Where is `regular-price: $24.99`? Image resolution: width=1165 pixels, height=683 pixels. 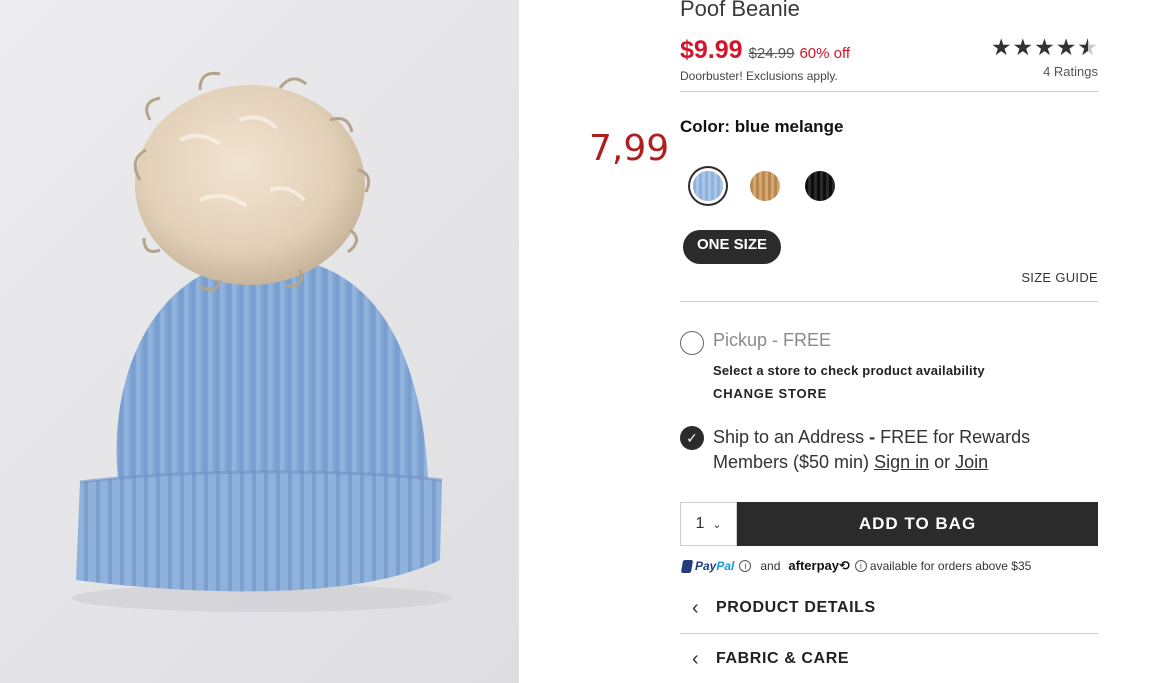 regular-price: $24.99 is located at coordinates (771, 53).